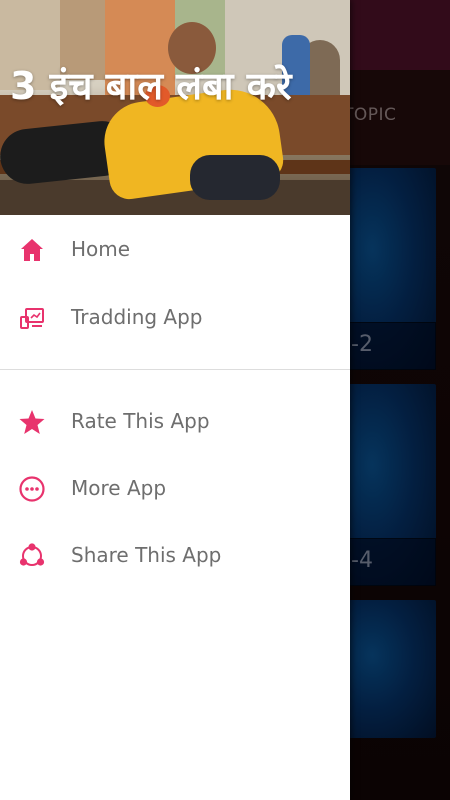  I want to click on drawer-primary-menu: Home Tradding App, so click(175, 284).